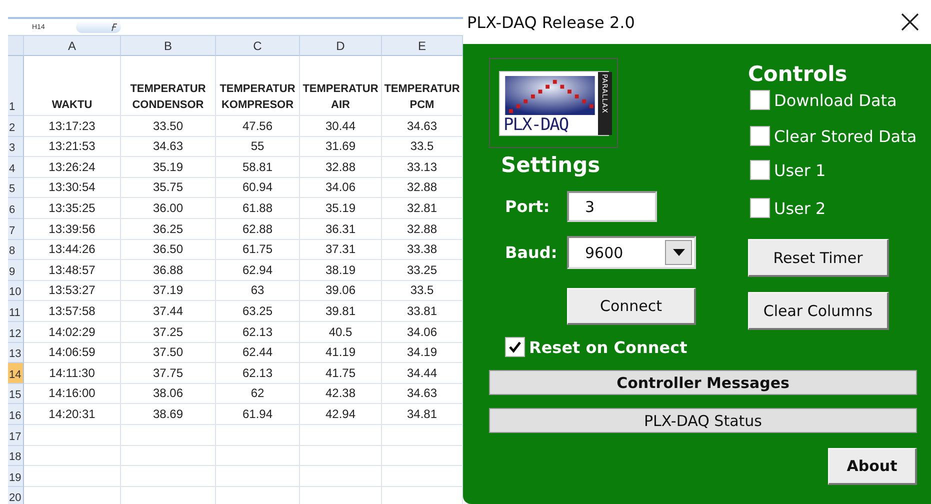 This screenshot has height=504, width=931. What do you see at coordinates (257, 290) in the screenshot?
I see `table-cell: 63` at bounding box center [257, 290].